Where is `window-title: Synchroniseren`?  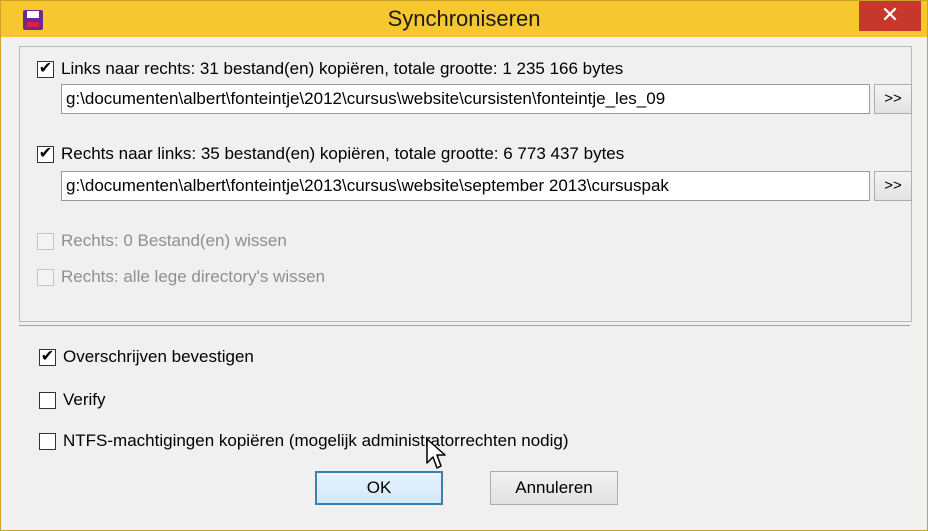
window-title: Synchroniseren is located at coordinates (464, 18).